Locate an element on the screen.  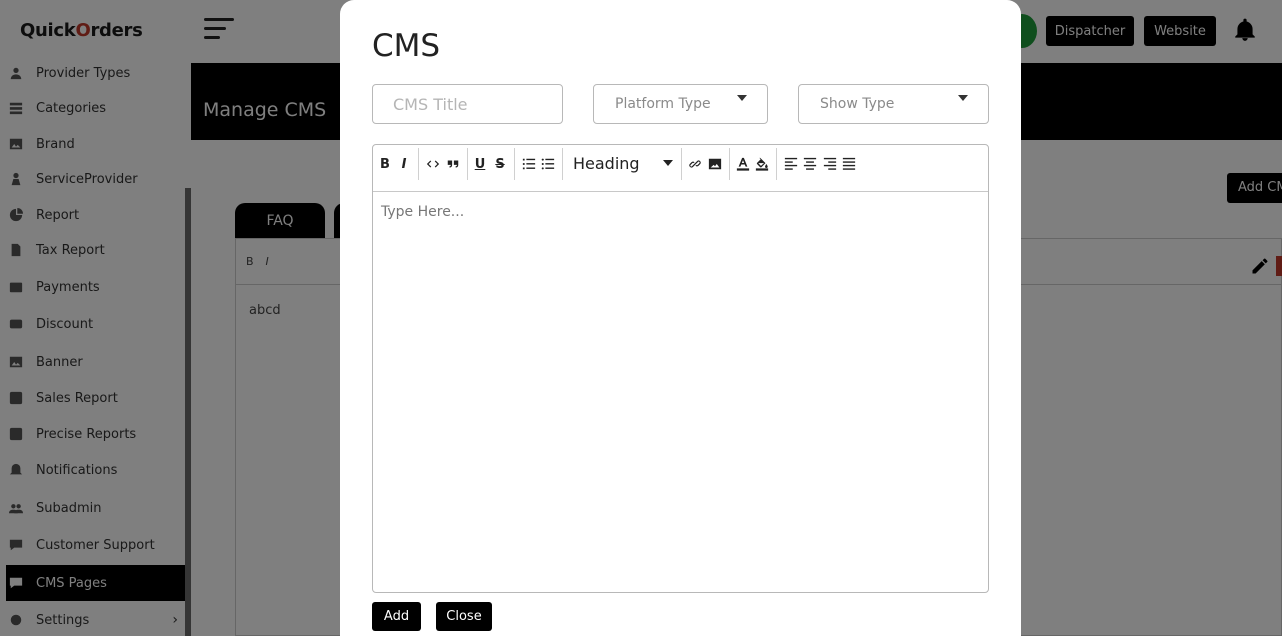
align-right-button is located at coordinates (830, 164).